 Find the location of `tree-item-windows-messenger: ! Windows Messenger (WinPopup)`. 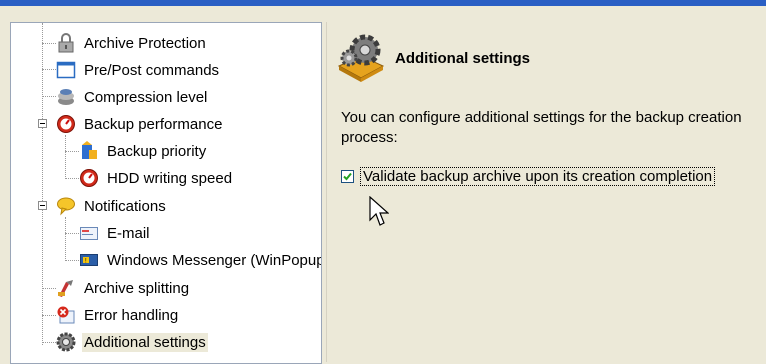

tree-item-windows-messenger: ! Windows Messenger (WinPopup) is located at coordinates (200, 260).